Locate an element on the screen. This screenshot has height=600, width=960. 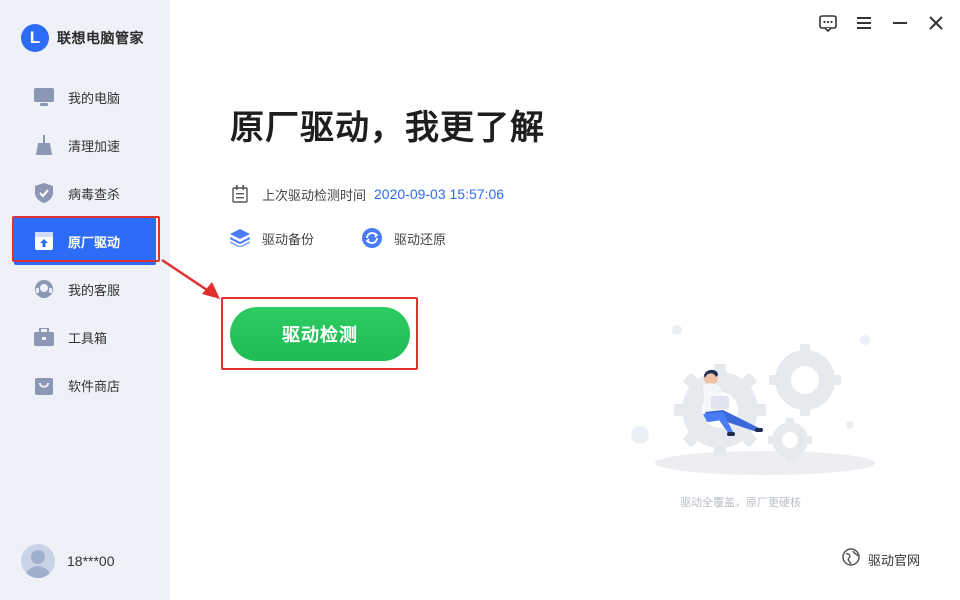
calendar-icon is located at coordinates (240, 194).